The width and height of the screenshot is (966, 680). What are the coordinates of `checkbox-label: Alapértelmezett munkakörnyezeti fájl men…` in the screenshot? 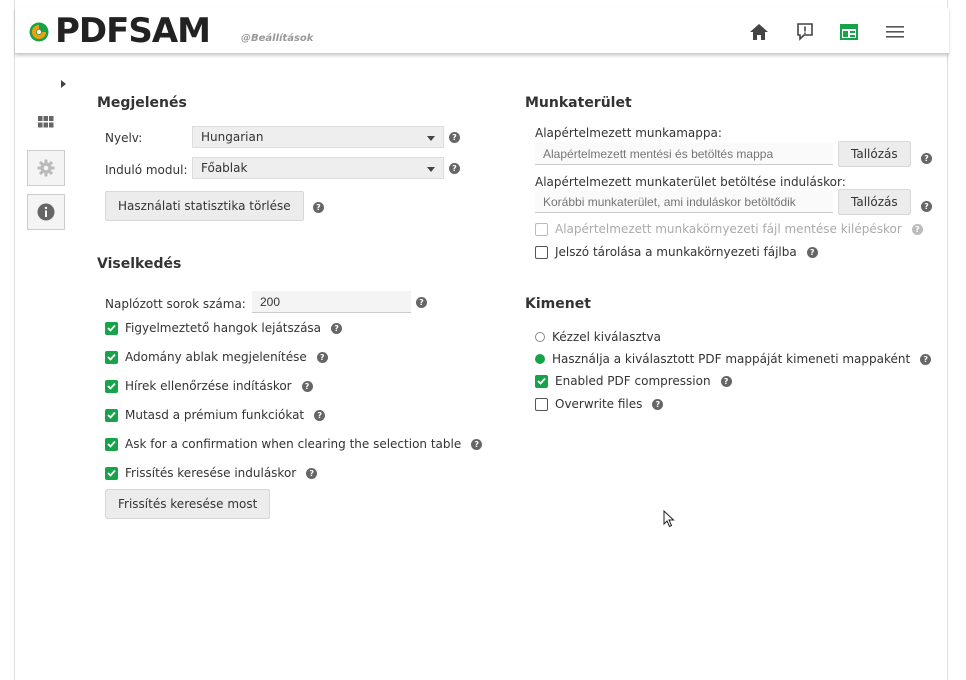 It's located at (728, 229).